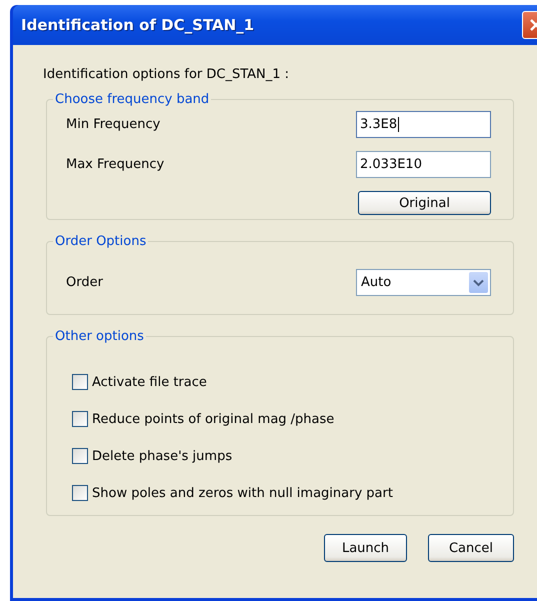  Describe the element at coordinates (424, 203) in the screenshot. I see `original-button: Original` at that location.